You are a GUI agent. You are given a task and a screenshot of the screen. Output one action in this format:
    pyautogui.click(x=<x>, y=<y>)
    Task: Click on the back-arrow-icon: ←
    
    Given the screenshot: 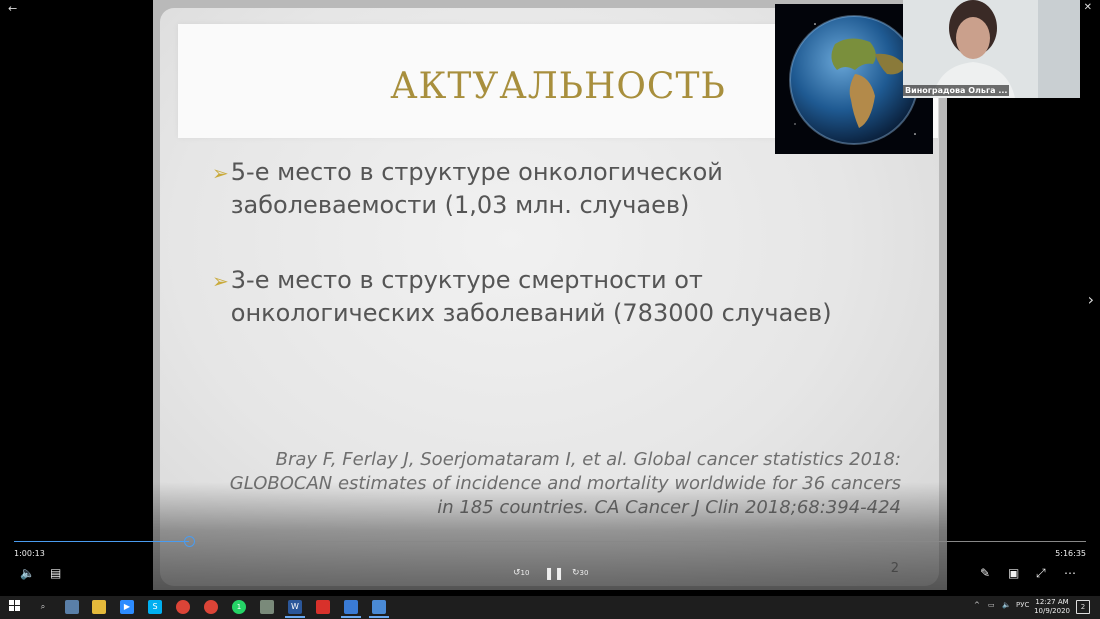 What is the action you would take?
    pyautogui.click(x=12, y=8)
    